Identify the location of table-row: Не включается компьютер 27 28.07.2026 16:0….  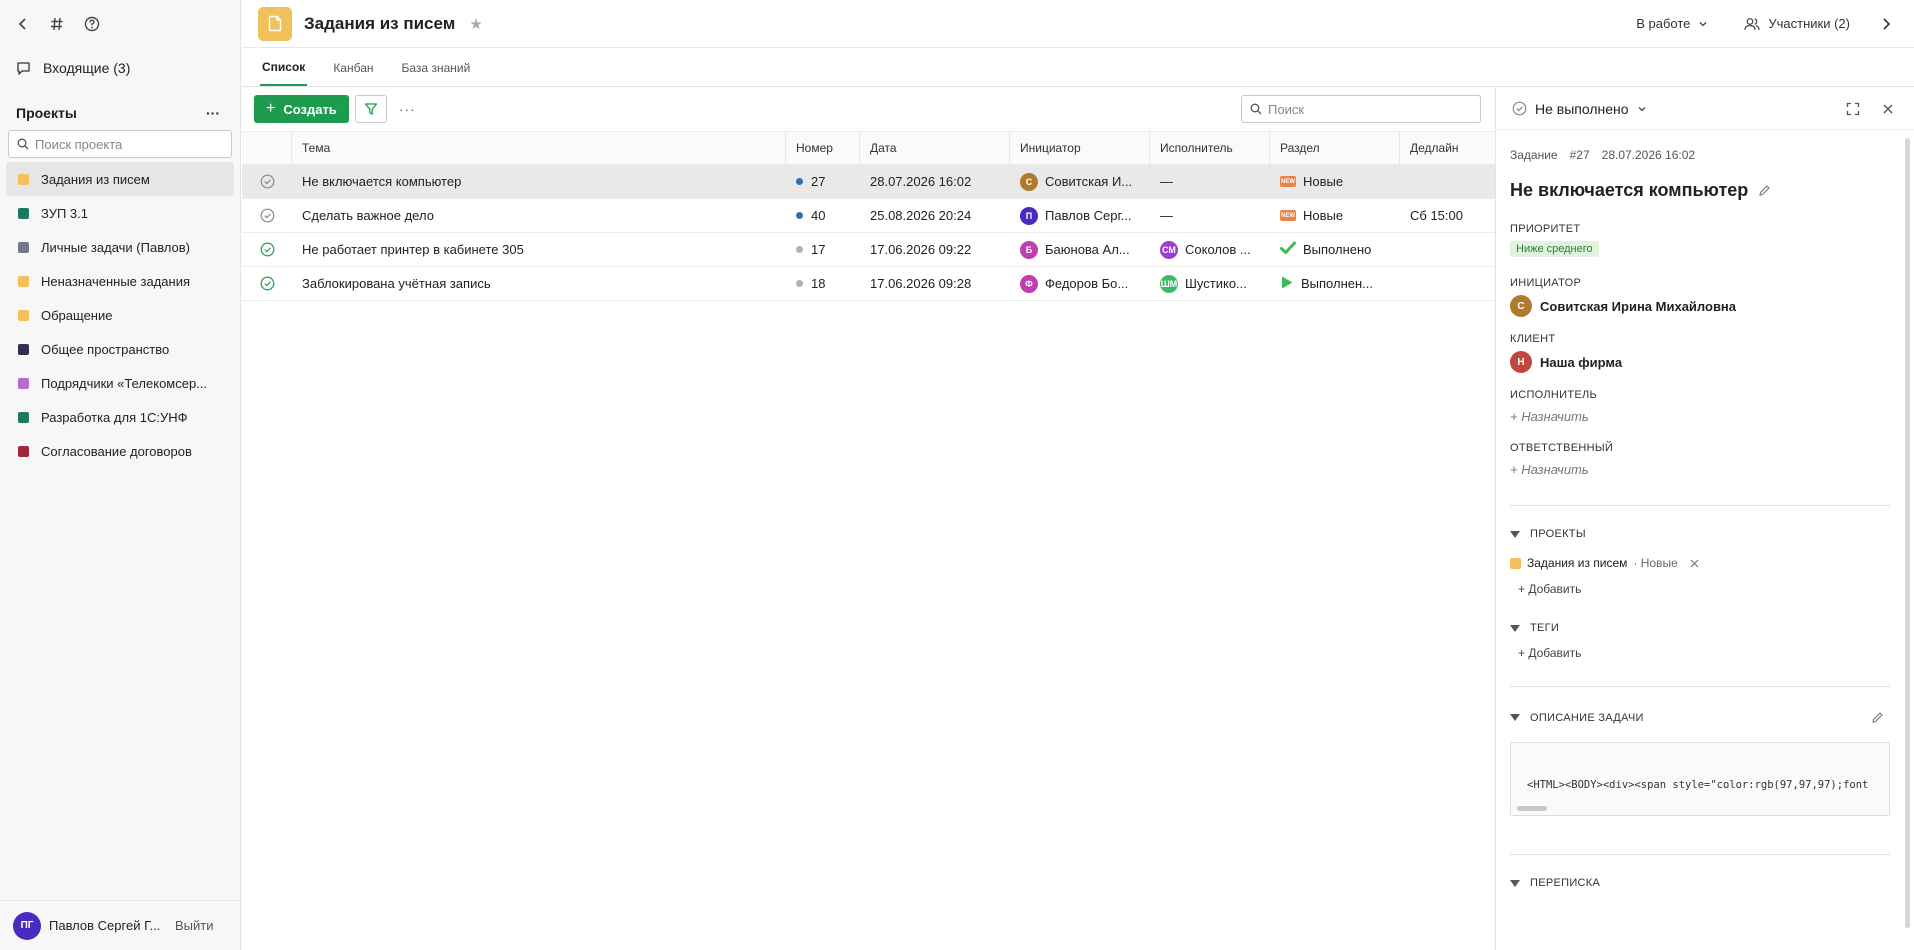
(868, 182).